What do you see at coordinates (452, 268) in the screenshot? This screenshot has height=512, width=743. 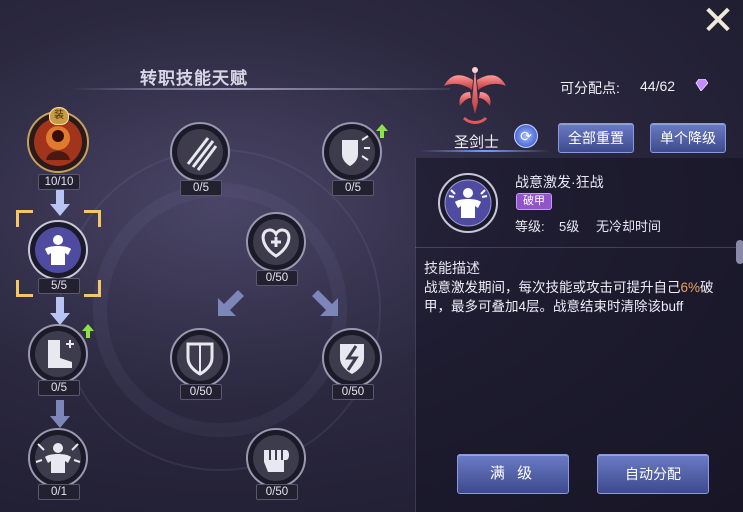 I see `description-title: 技能描述` at bounding box center [452, 268].